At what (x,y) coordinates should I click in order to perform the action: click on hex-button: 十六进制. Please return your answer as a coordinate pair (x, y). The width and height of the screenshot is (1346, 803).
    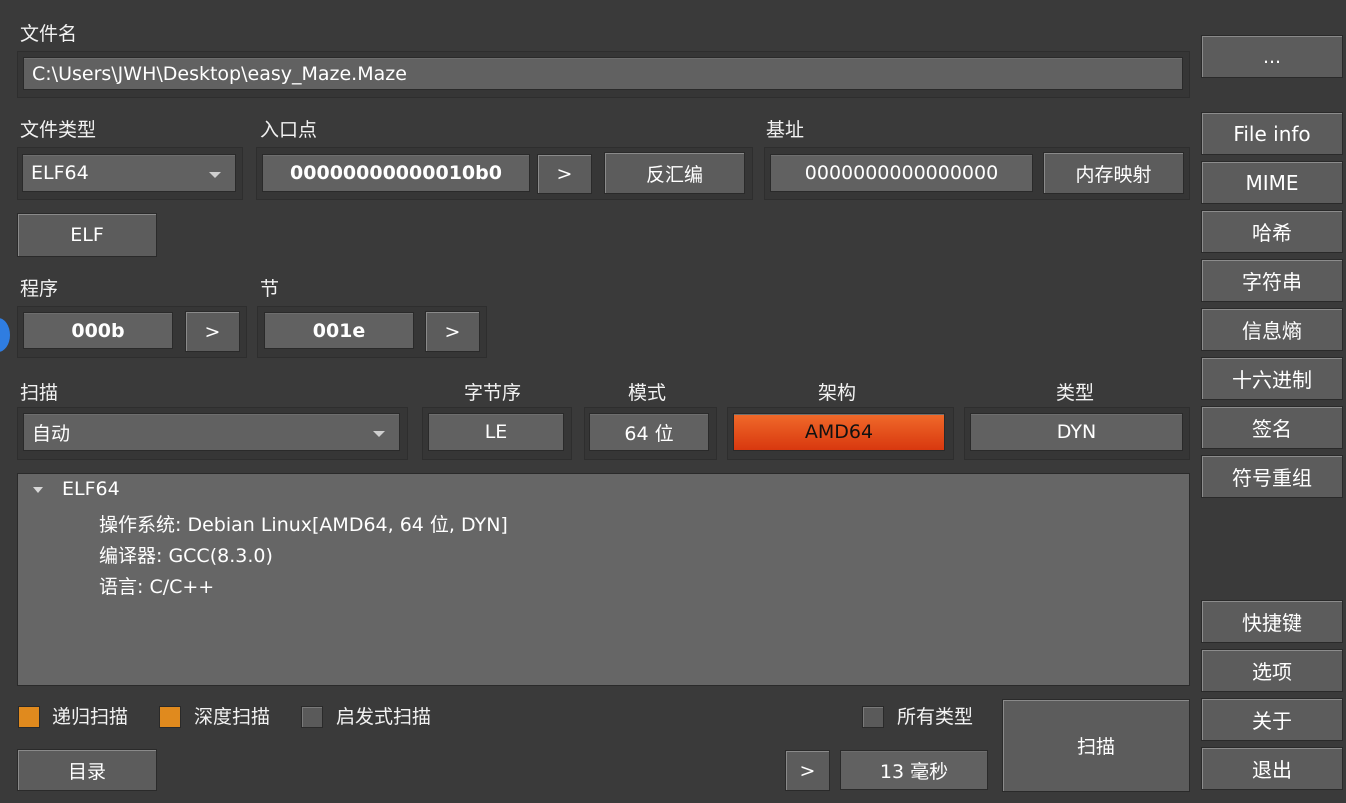
    Looking at the image, I should click on (1272, 378).